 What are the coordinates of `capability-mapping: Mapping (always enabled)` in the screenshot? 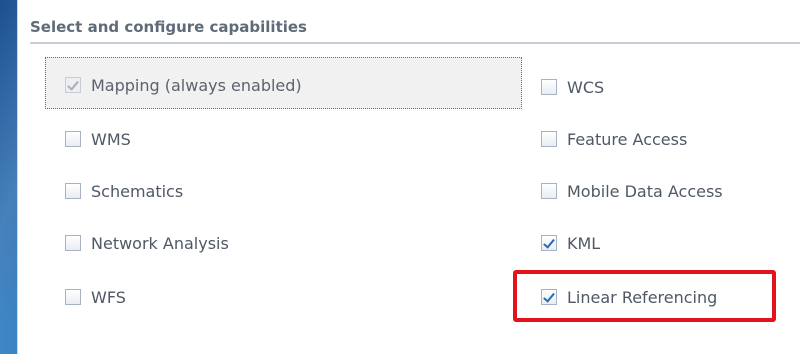 It's located at (183, 85).